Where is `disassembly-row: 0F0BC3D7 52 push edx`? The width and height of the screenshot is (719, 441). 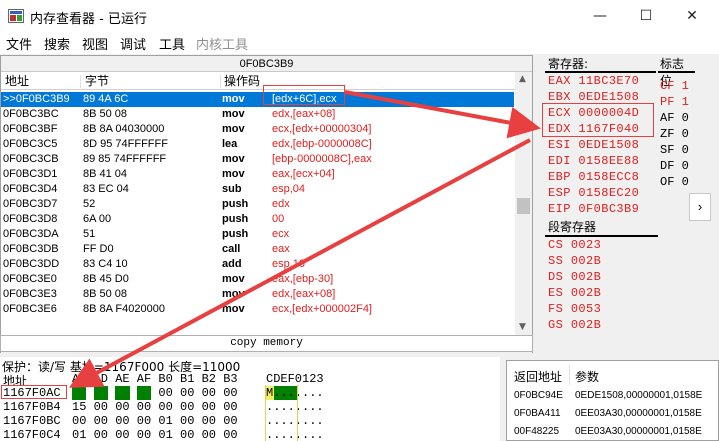 disassembly-row: 0F0BC3D7 52 push edx is located at coordinates (257, 204).